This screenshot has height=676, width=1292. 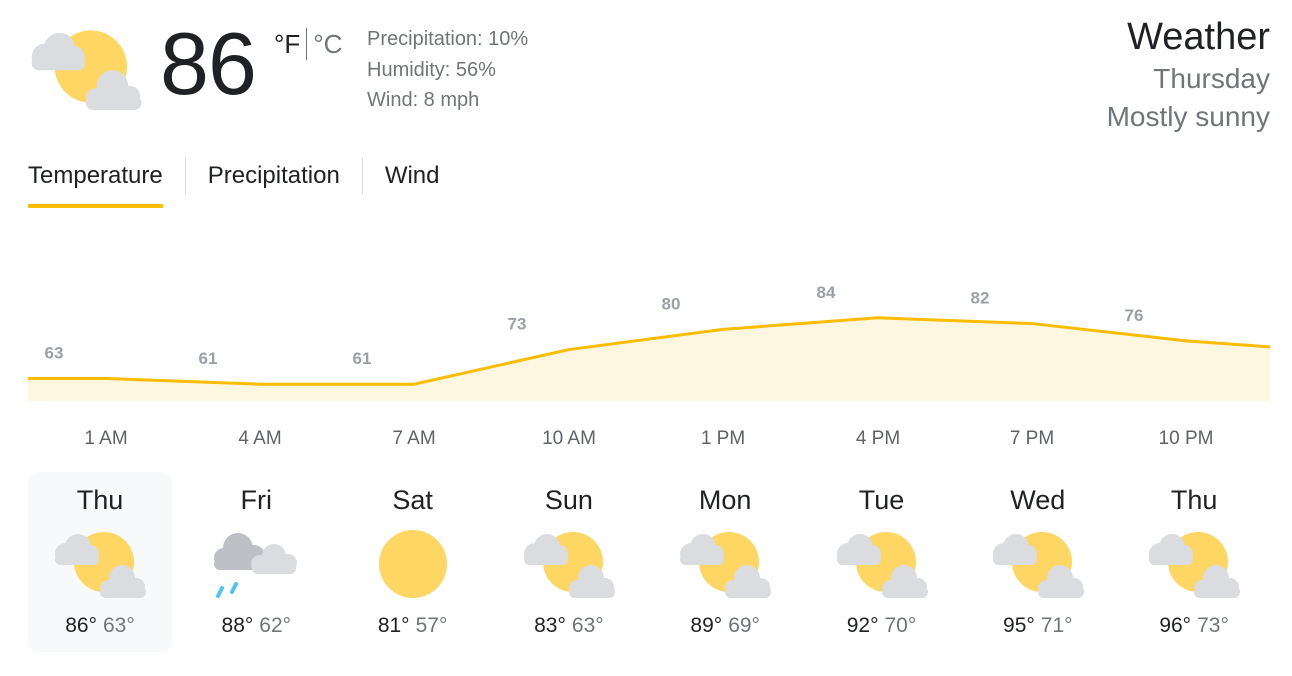 I want to click on forecast-low: 69°, so click(x=744, y=625).